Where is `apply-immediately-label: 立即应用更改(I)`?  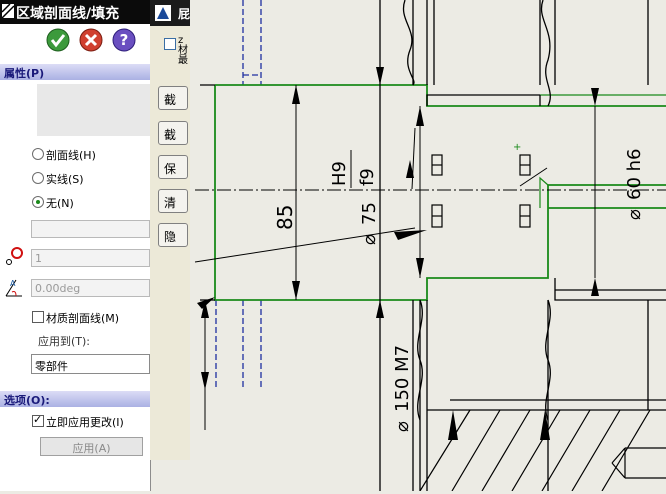
apply-immediately-label: 立即应用更改(I) is located at coordinates (85, 422).